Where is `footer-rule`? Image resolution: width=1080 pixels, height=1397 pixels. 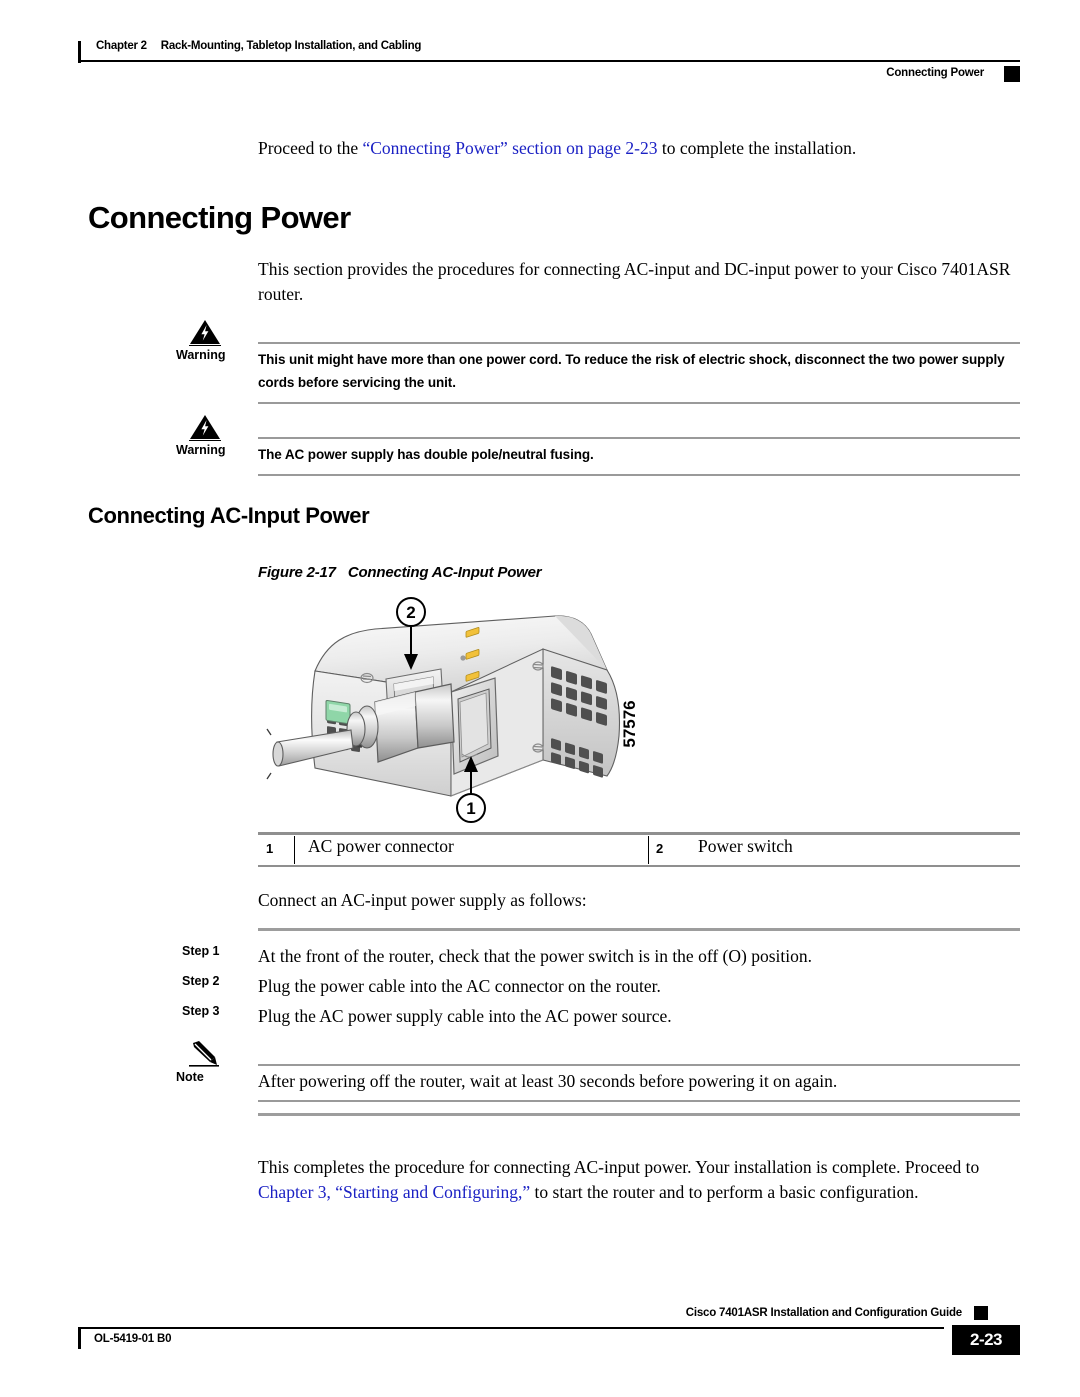 footer-rule is located at coordinates (511, 1328).